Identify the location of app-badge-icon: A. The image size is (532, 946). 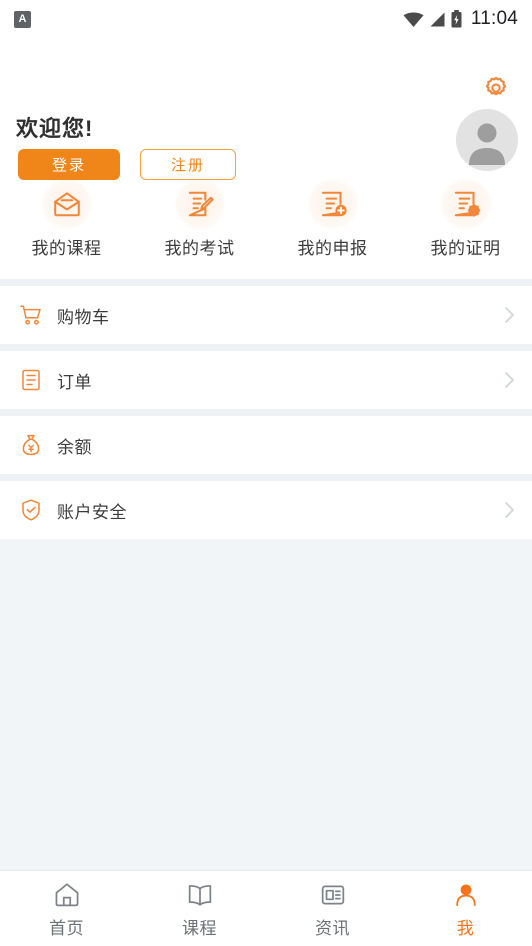
(22, 19).